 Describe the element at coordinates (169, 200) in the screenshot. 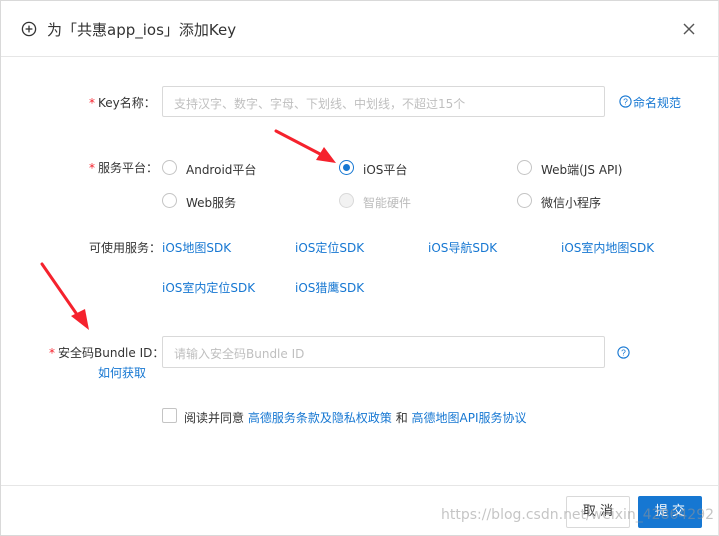

I see `radio-web-service` at that location.